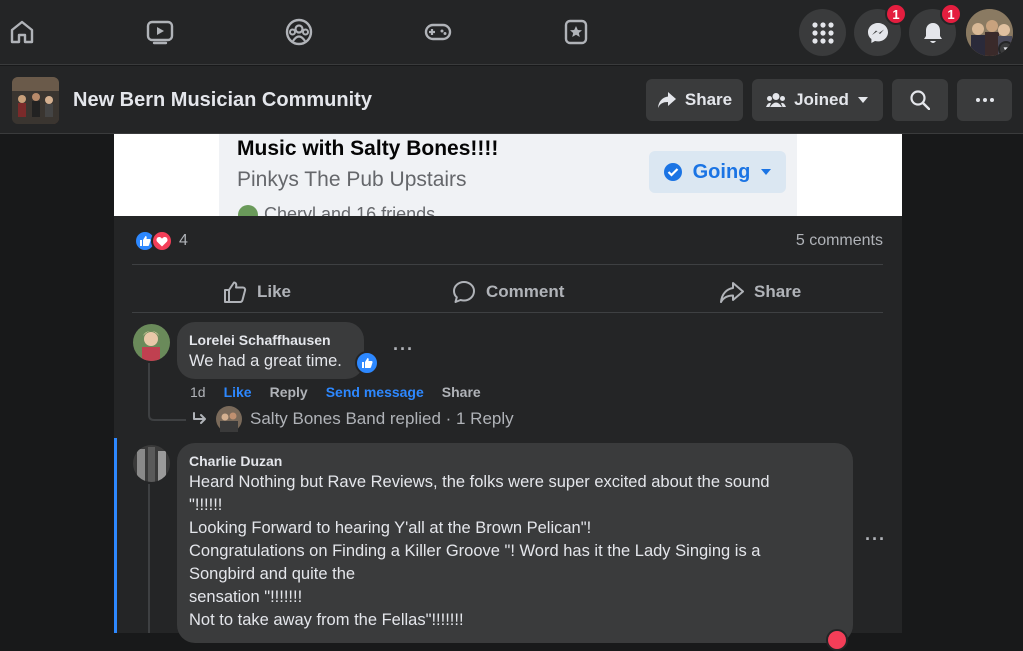 This screenshot has width=1023, height=651. What do you see at coordinates (265, 361) in the screenshot?
I see `comment-text: We had a great time.` at bounding box center [265, 361].